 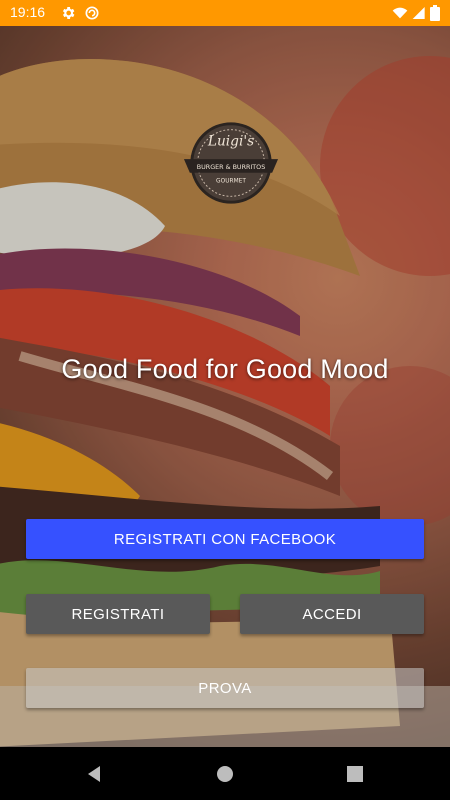 What do you see at coordinates (230, 141) in the screenshot?
I see `logo-text-top: Luigi's` at bounding box center [230, 141].